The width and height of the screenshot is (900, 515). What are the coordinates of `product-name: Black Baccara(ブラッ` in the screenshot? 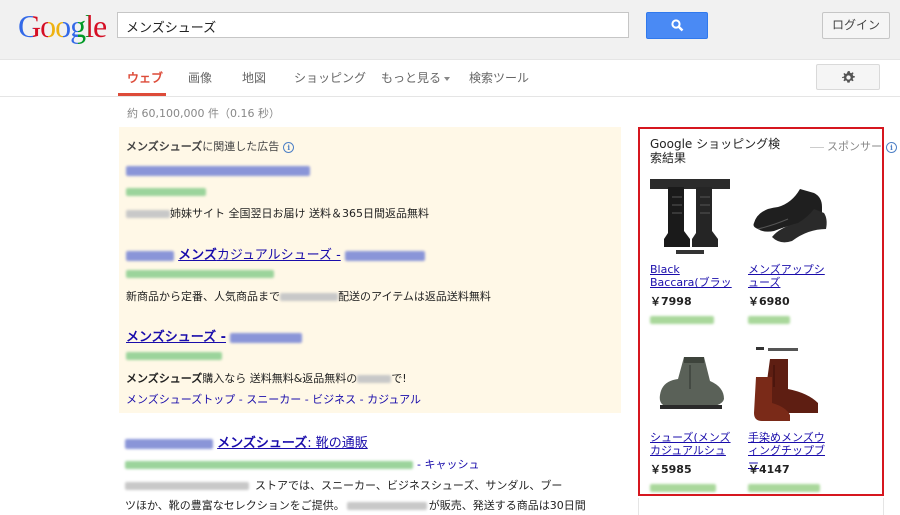 It's located at (693, 276).